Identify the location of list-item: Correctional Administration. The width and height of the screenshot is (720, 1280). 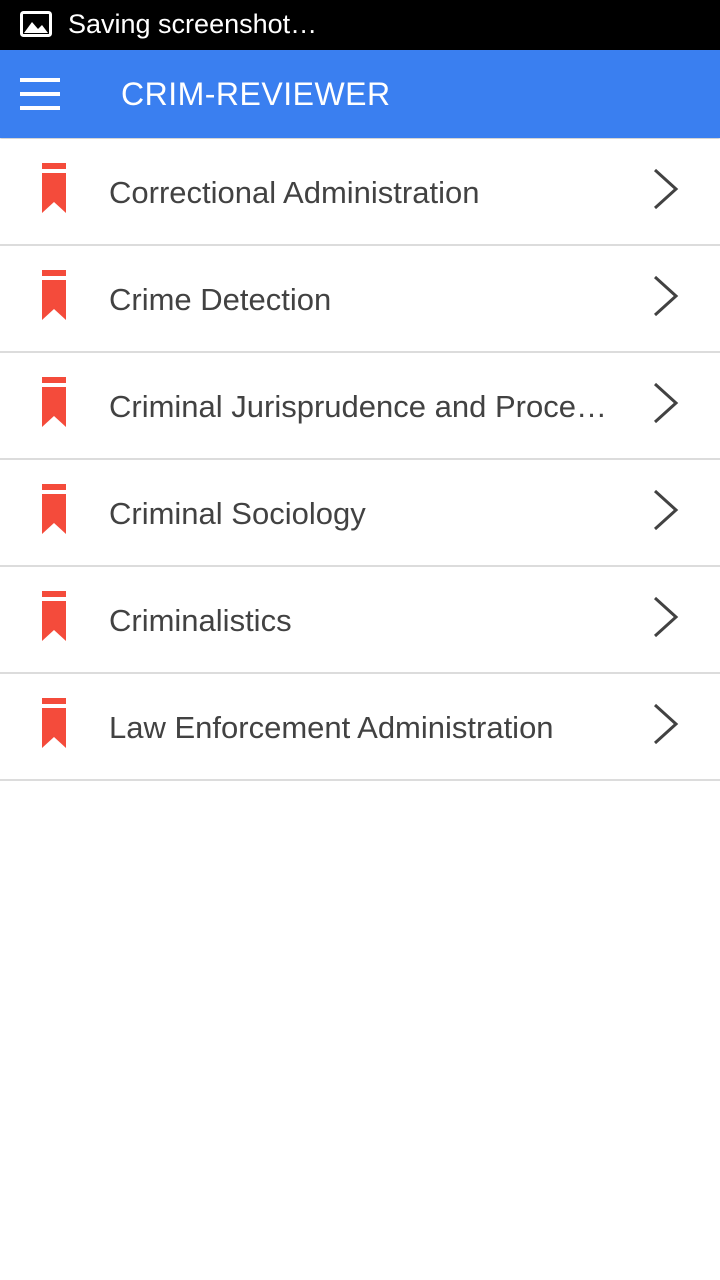
(360, 192).